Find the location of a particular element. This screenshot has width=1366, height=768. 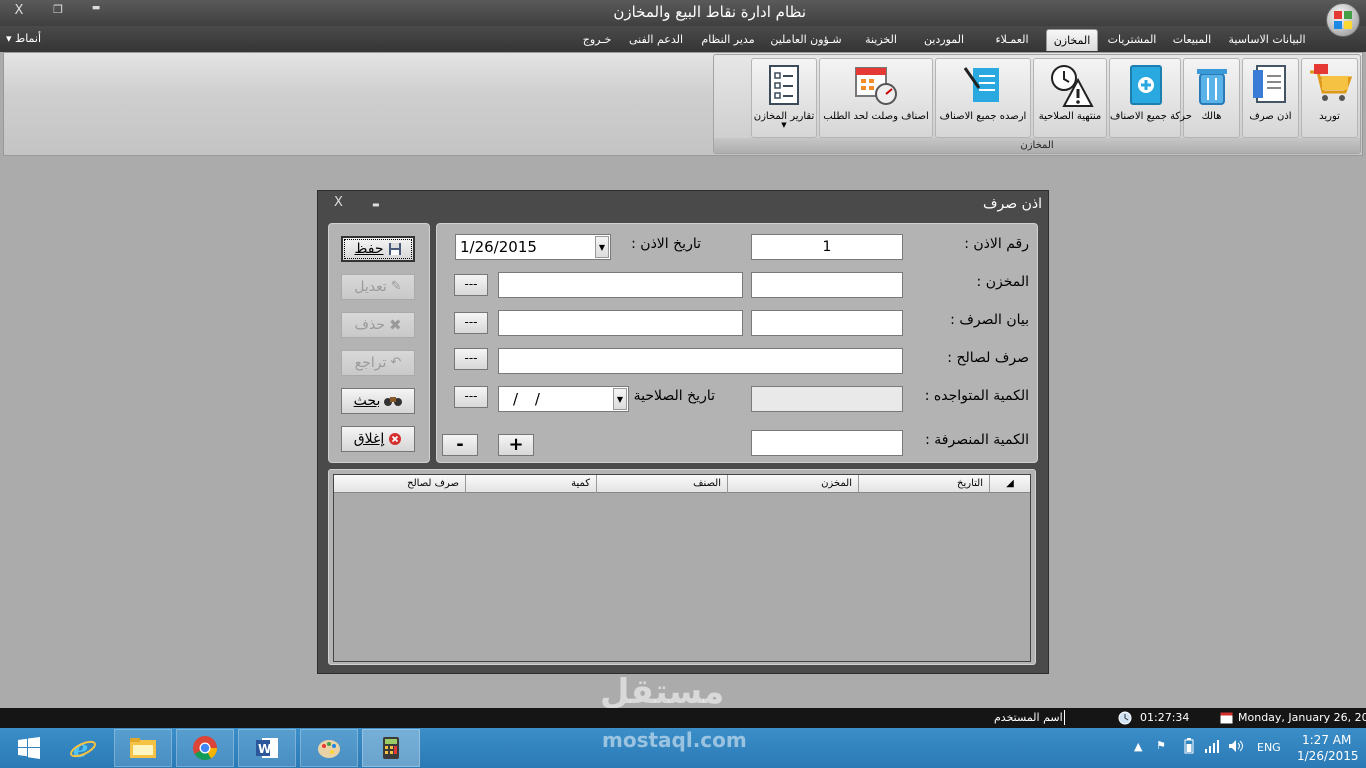

checklist-icon is located at coordinates (981, 84).